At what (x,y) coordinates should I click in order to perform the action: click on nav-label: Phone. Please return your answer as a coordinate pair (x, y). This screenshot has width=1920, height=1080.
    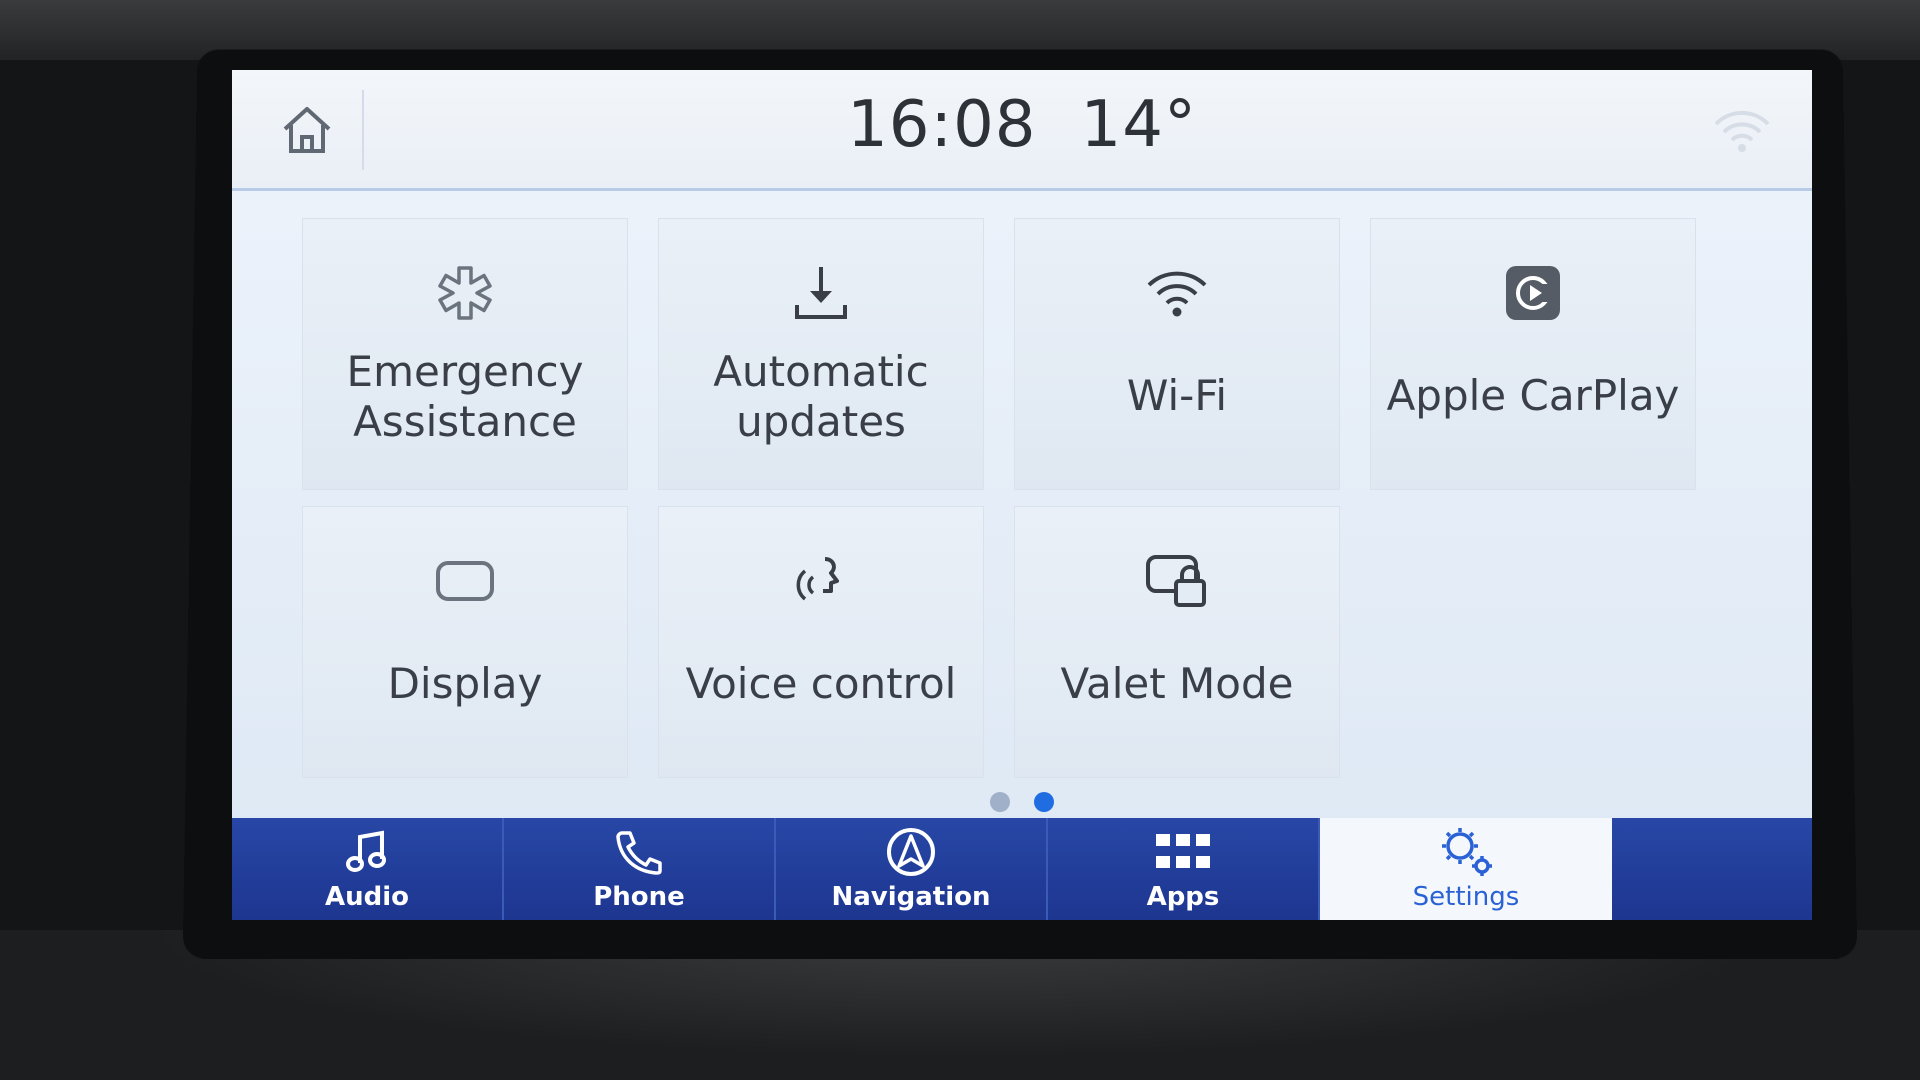
    Looking at the image, I should click on (639, 897).